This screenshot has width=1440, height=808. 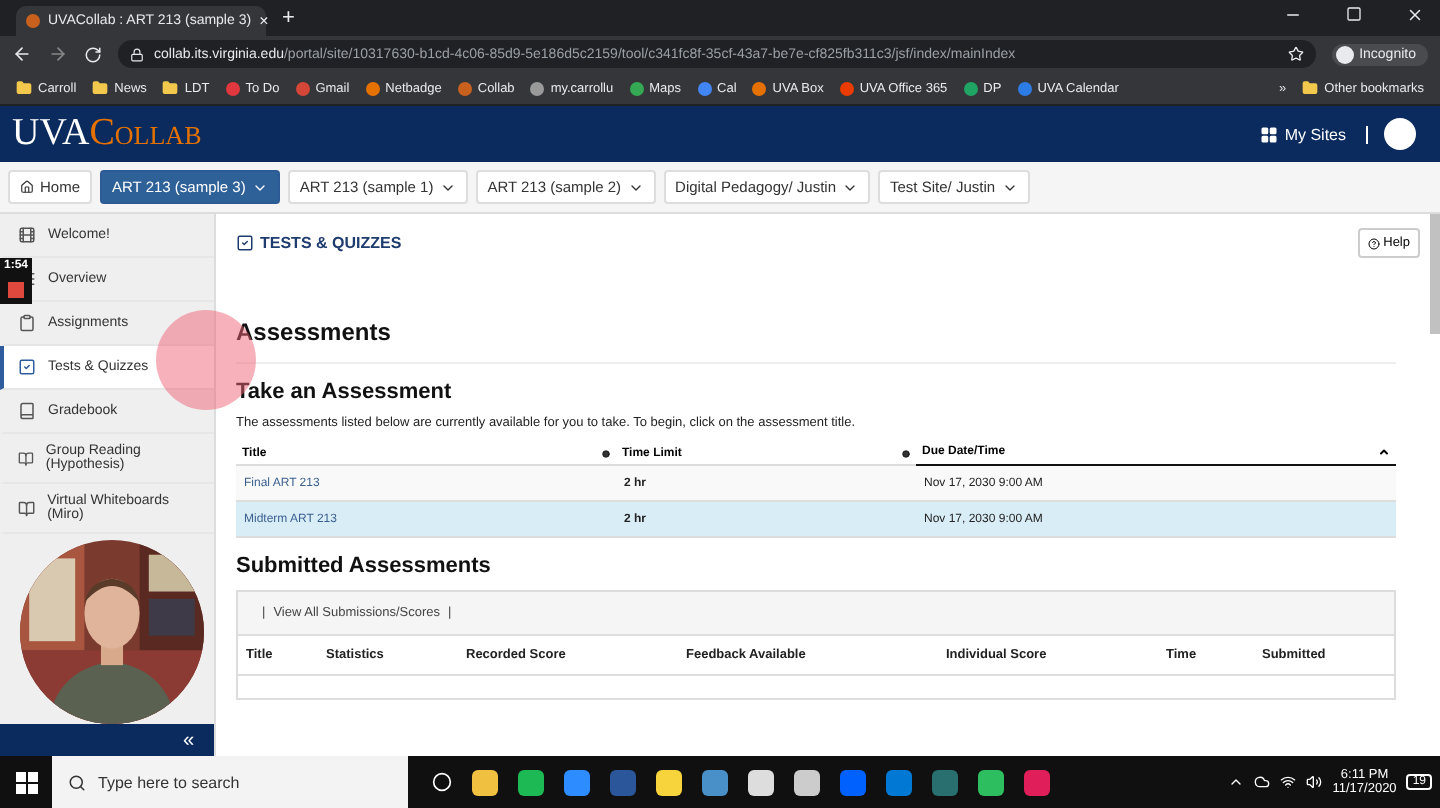 What do you see at coordinates (1314, 134) in the screenshot?
I see `my-sites-button: My Sites` at bounding box center [1314, 134].